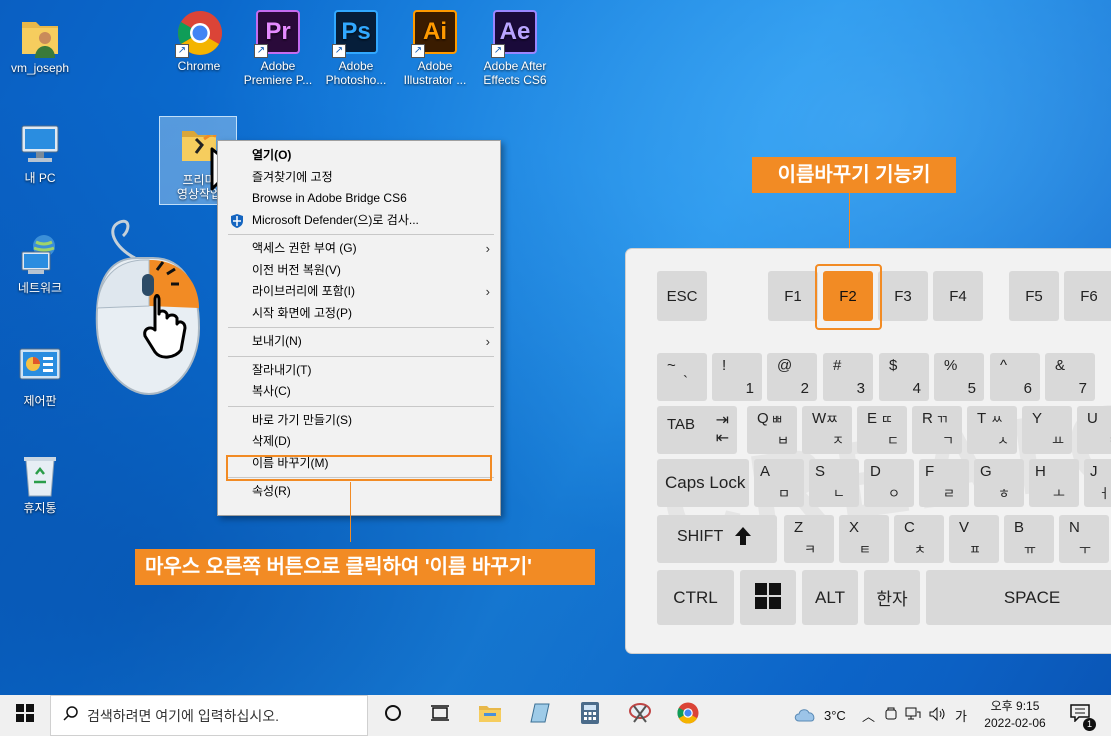 The width and height of the screenshot is (1111, 736). What do you see at coordinates (948, 440) in the screenshot?
I see `key-ko: ㄱ` at bounding box center [948, 440].